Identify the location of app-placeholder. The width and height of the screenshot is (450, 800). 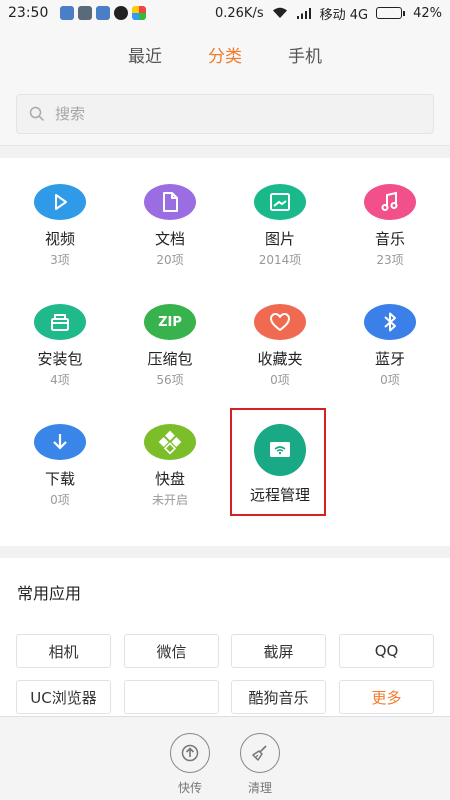
(171, 697).